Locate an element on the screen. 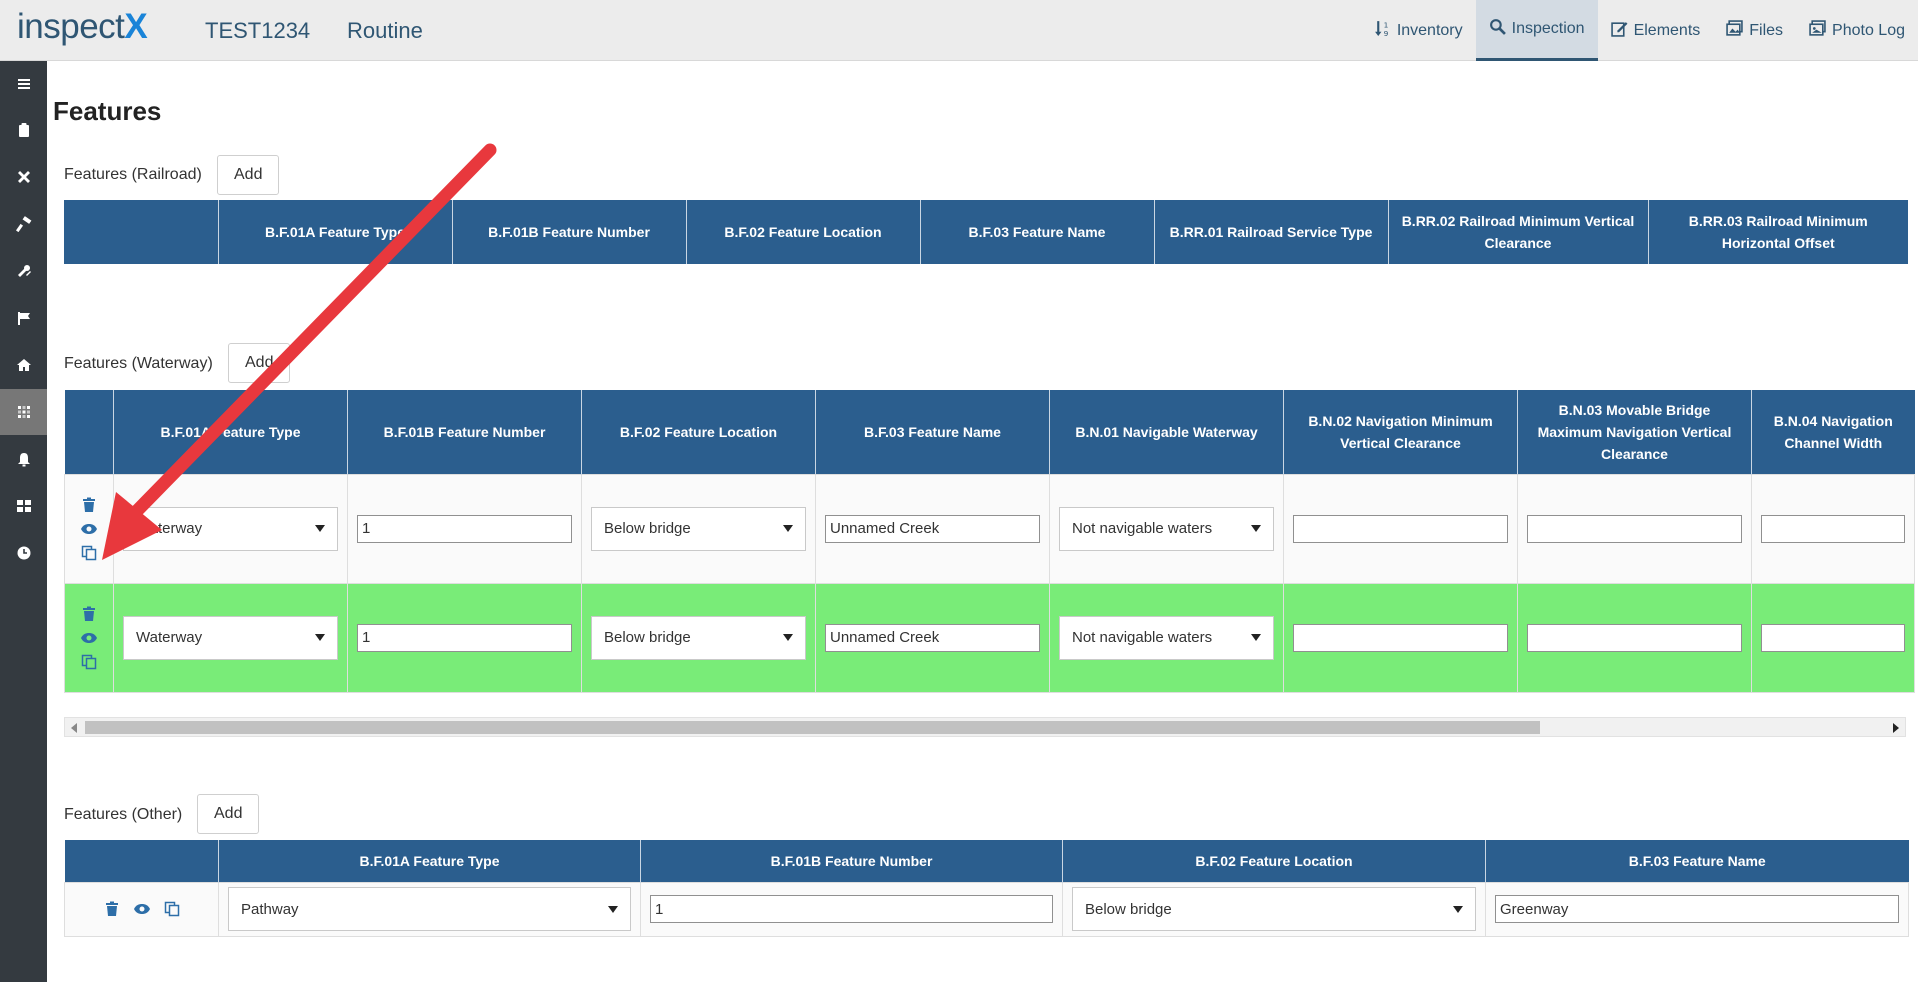  scroll-left-arrow-icon is located at coordinates (74, 728).